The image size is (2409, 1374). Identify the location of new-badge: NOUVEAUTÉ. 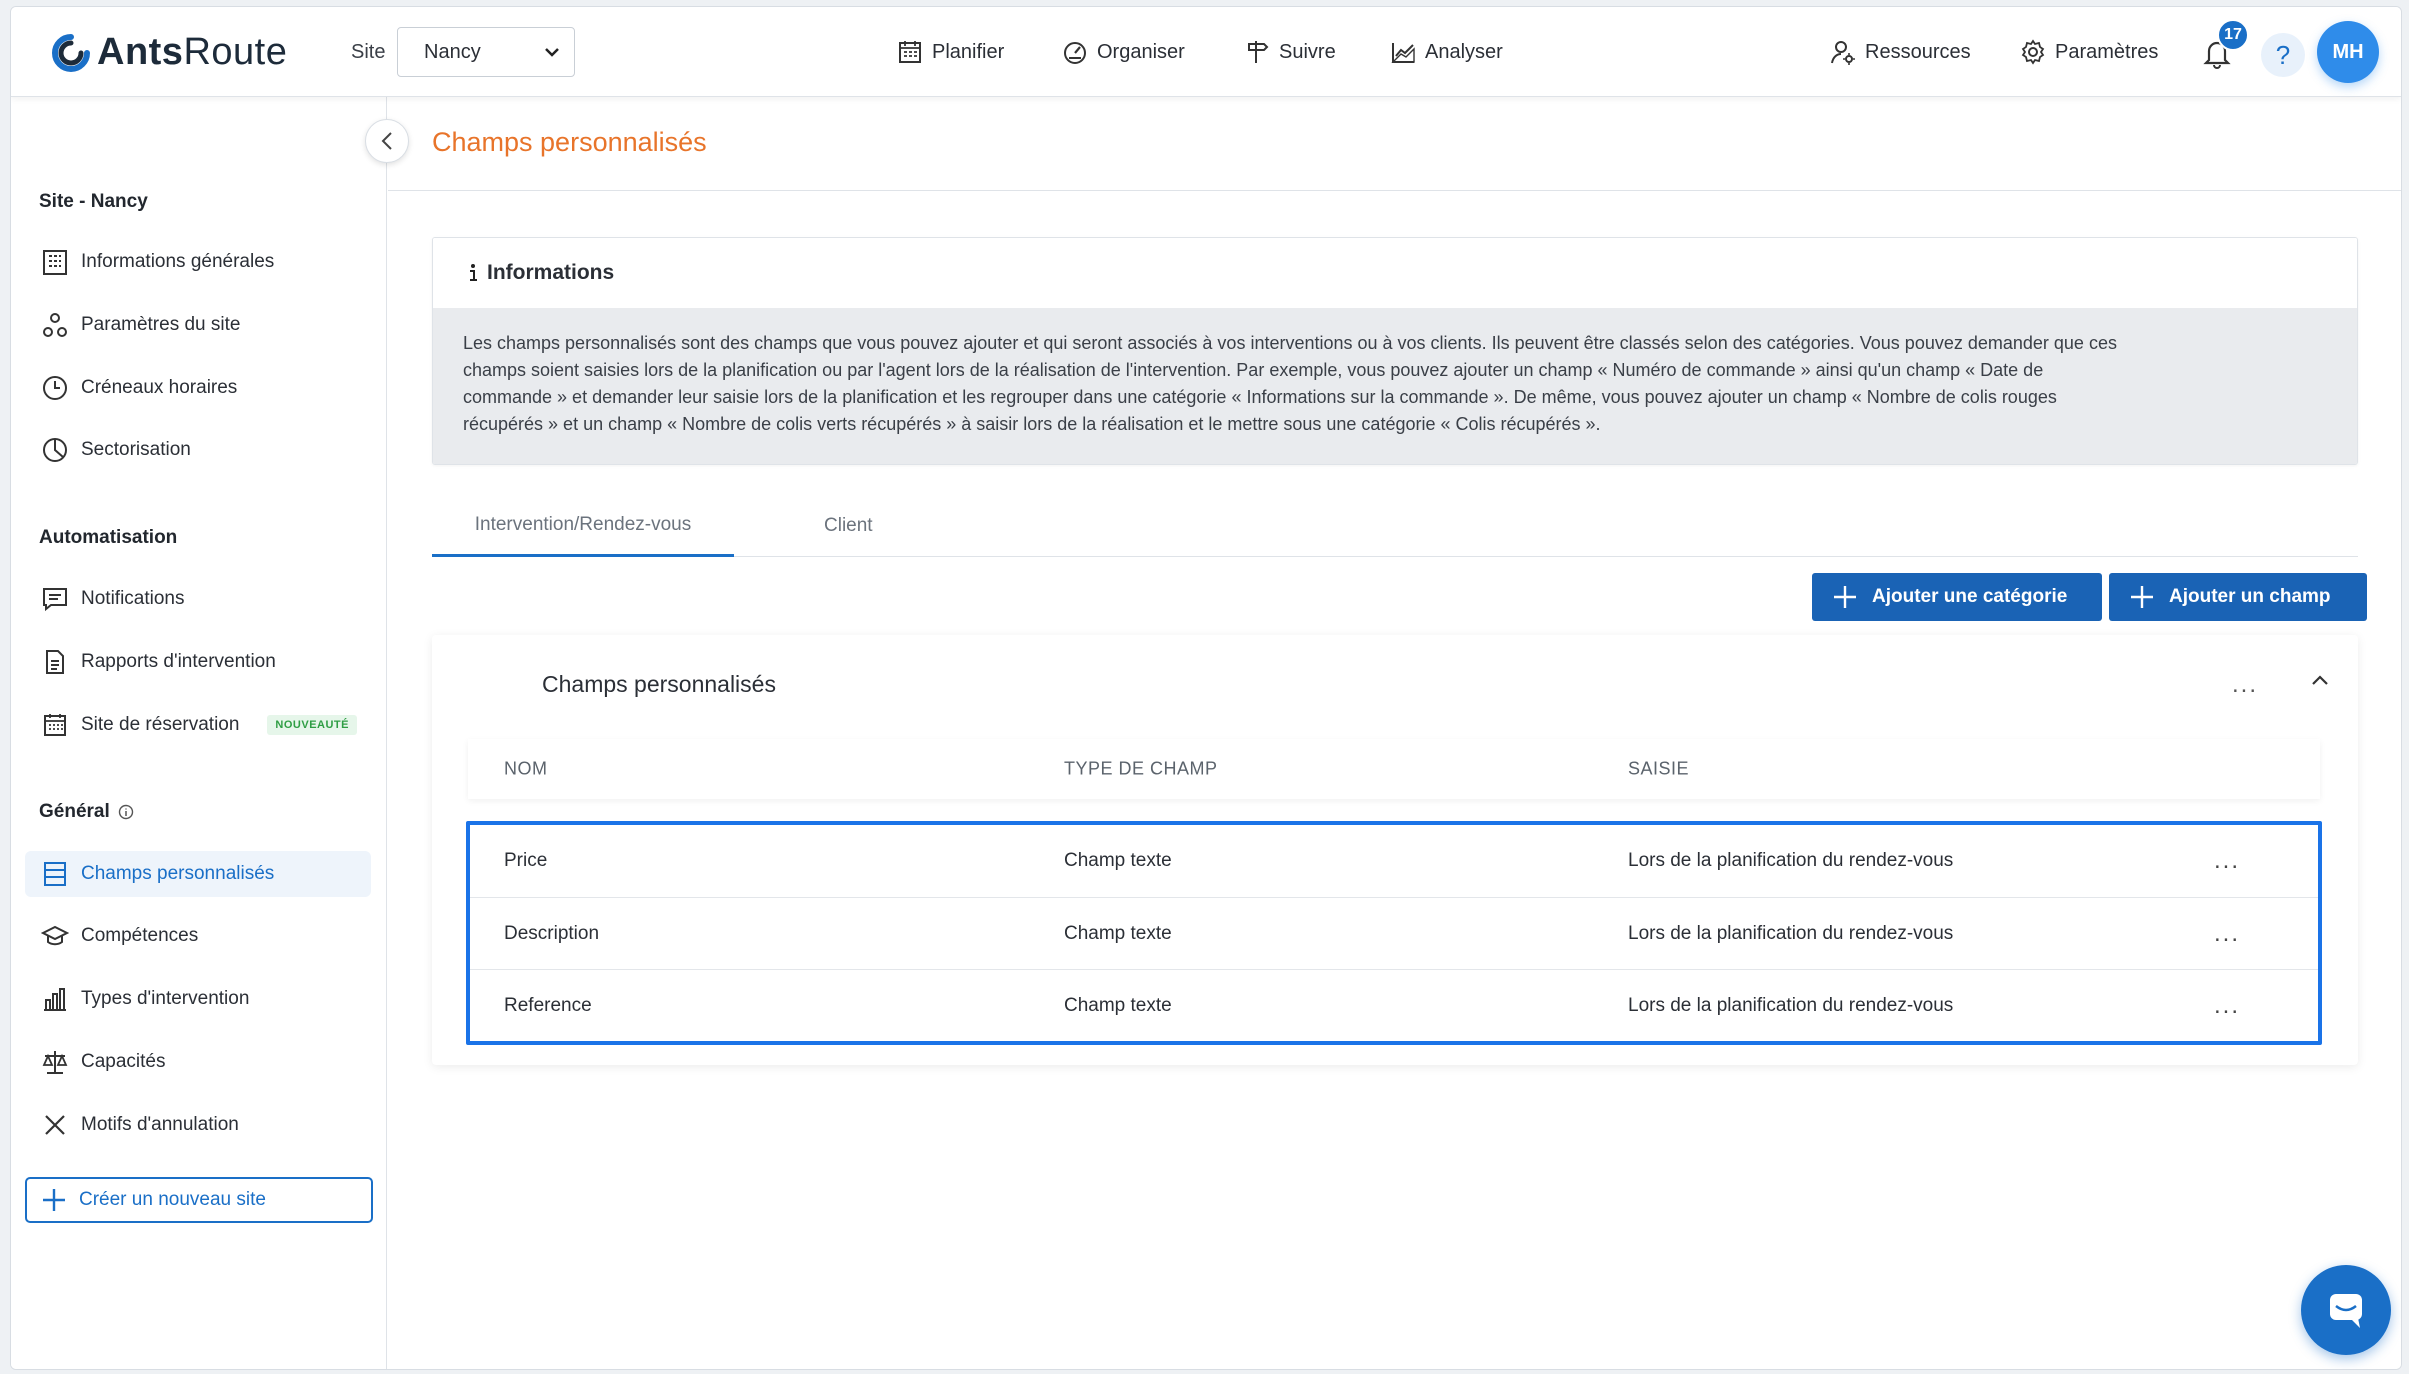
(312, 725).